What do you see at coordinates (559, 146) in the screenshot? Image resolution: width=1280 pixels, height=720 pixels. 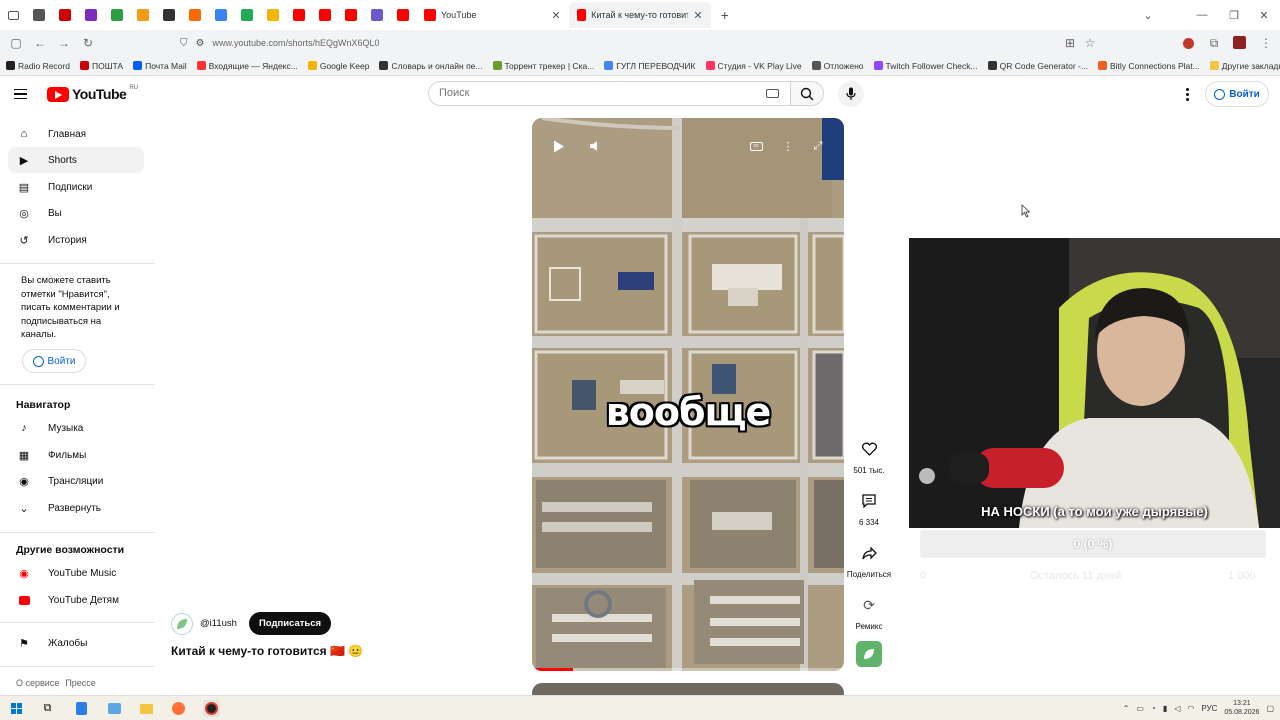 I see `play-button` at bounding box center [559, 146].